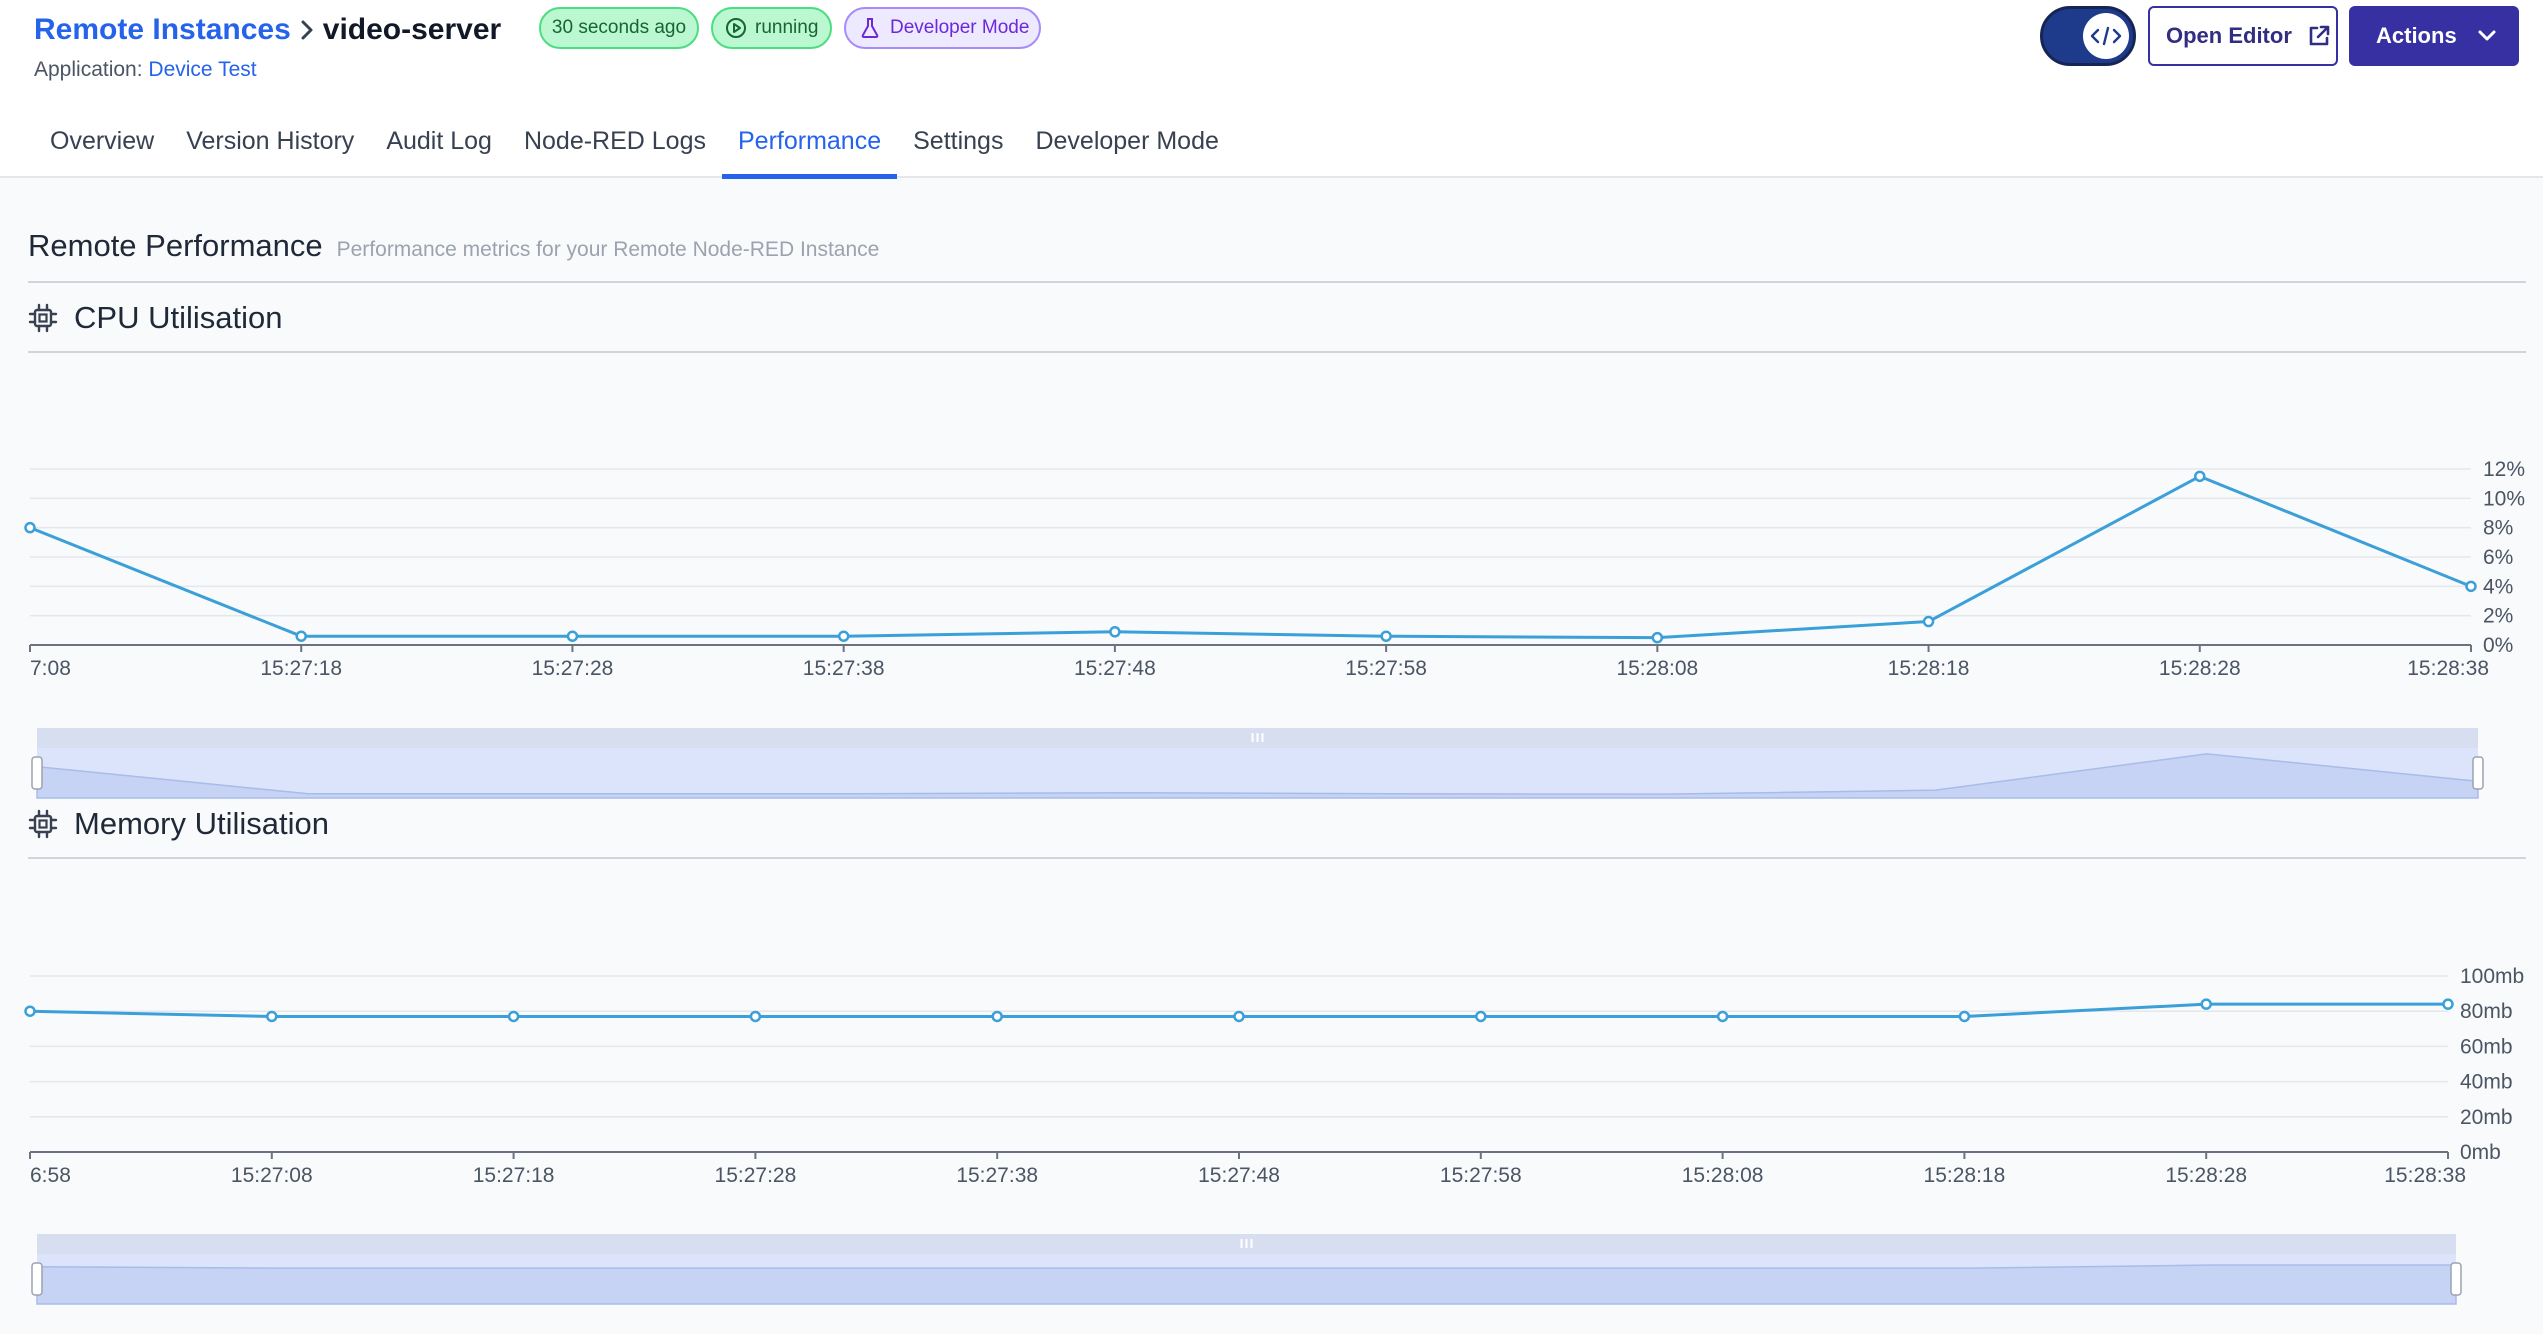 This screenshot has height=1334, width=2543. What do you see at coordinates (2229, 35) in the screenshot?
I see `open-editor-label: Open Editor` at bounding box center [2229, 35].